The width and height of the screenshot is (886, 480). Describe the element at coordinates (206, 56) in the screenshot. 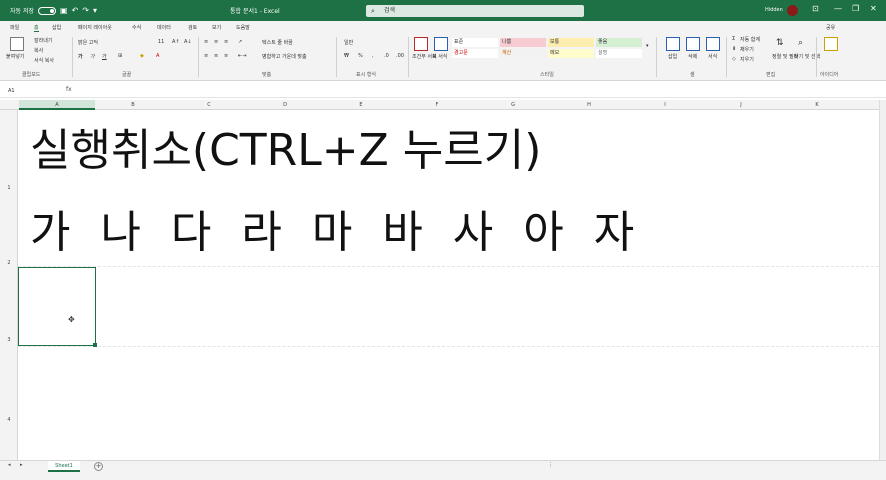

I see `align-left-icon: ≡` at that location.